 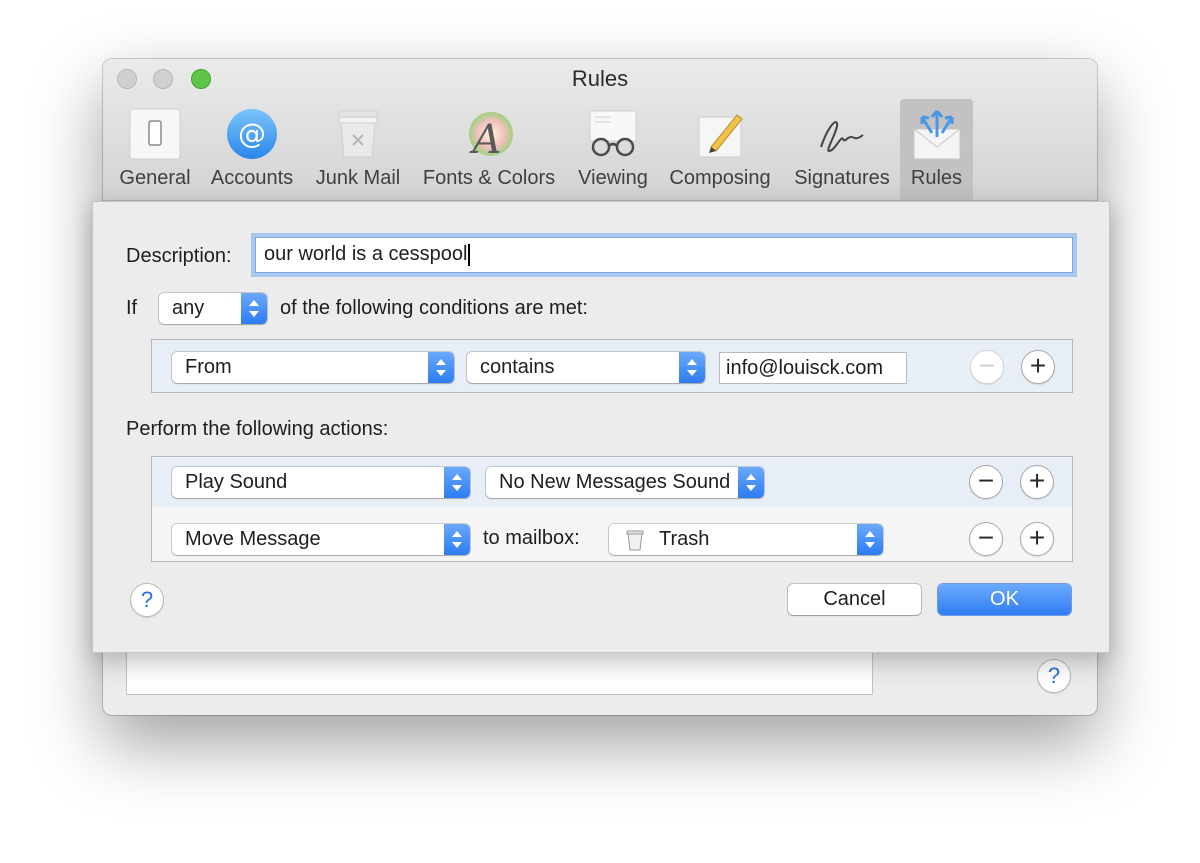 I want to click on add-action-button-2: +, so click(x=1037, y=539).